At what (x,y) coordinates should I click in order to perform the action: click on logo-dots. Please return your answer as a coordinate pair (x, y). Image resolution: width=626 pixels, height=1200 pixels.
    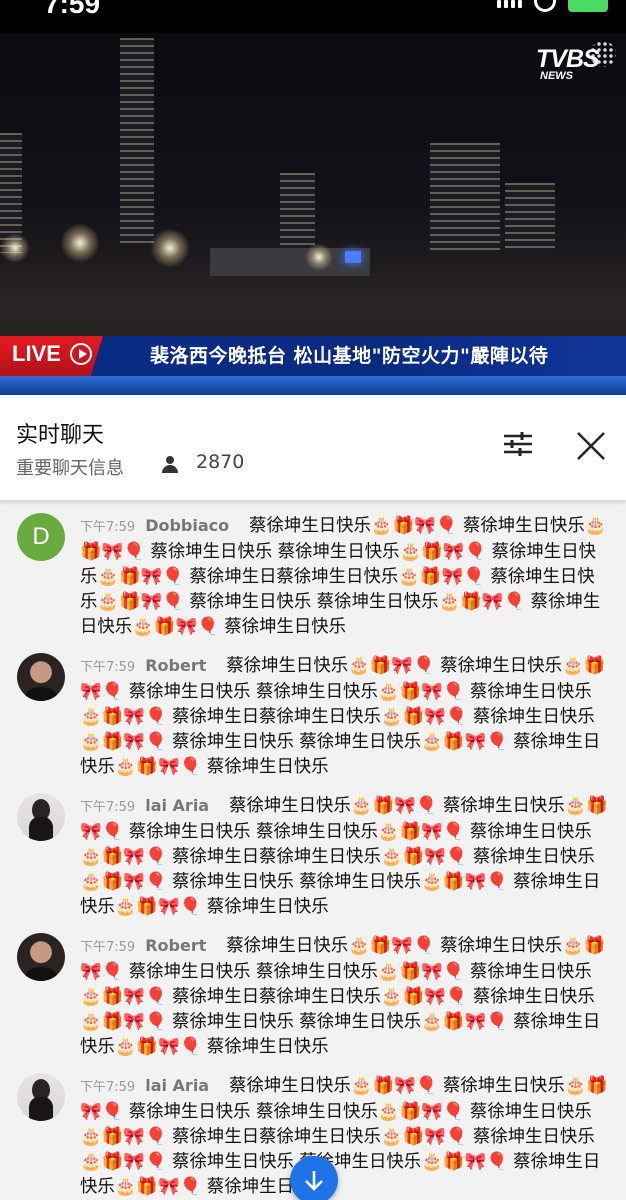
    Looking at the image, I should click on (603, 54).